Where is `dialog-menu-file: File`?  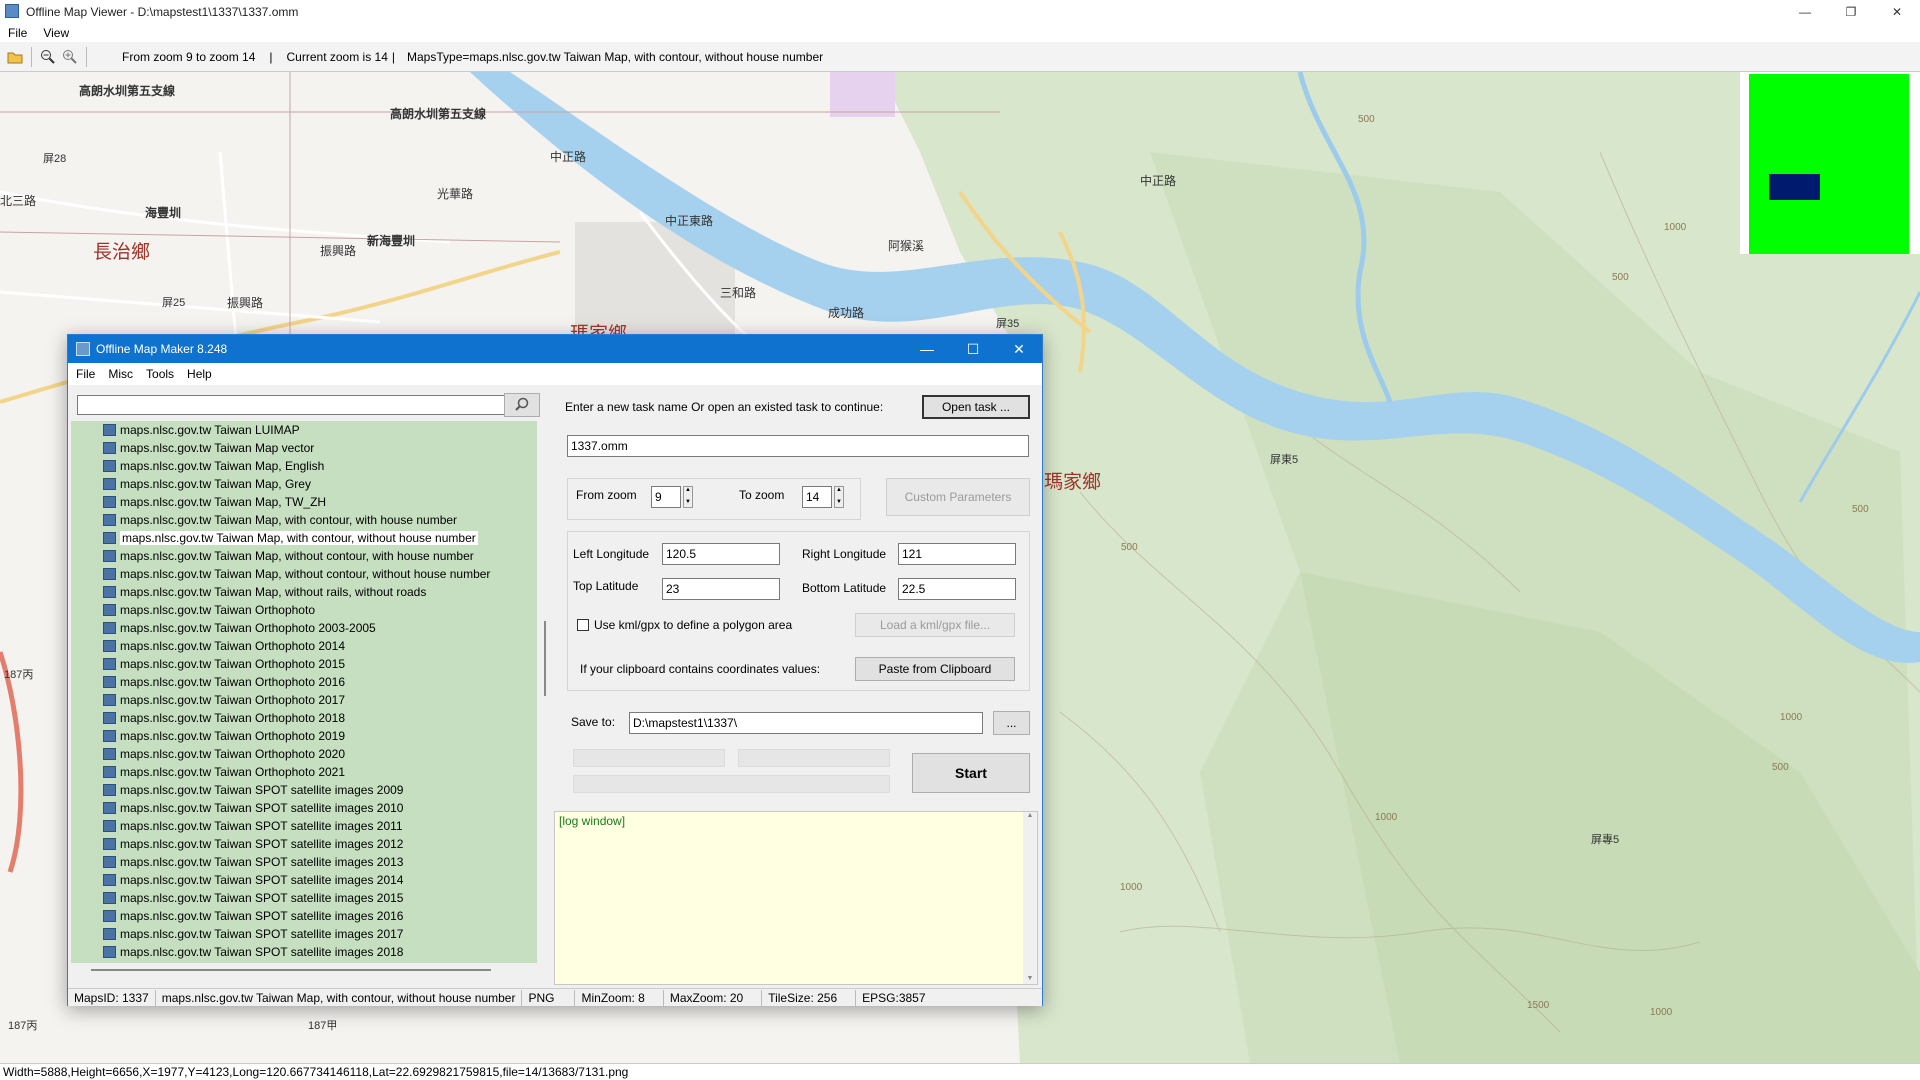 dialog-menu-file: File is located at coordinates (85, 374).